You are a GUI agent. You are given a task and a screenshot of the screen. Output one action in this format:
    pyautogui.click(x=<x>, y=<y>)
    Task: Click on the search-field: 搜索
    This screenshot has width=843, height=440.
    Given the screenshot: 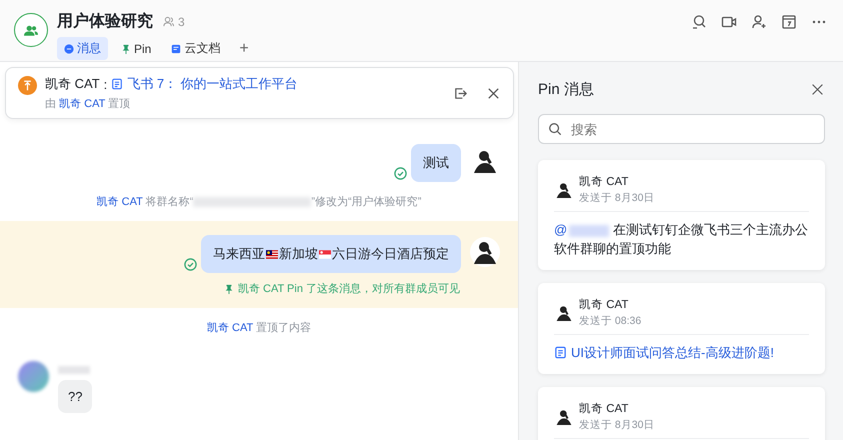 What is the action you would take?
    pyautogui.click(x=681, y=129)
    